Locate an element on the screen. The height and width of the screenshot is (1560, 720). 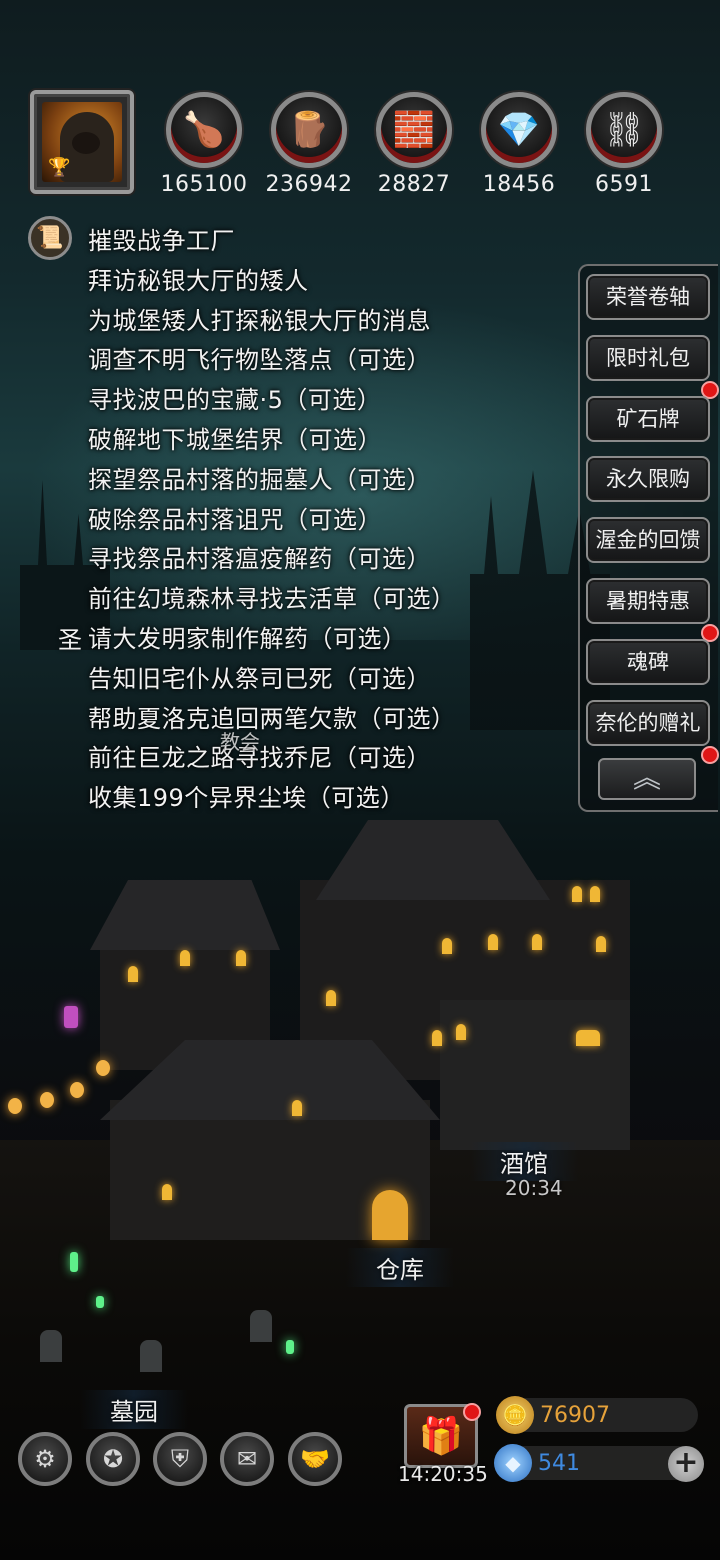
iron-icon: ⛓ is located at coordinates (624, 130).